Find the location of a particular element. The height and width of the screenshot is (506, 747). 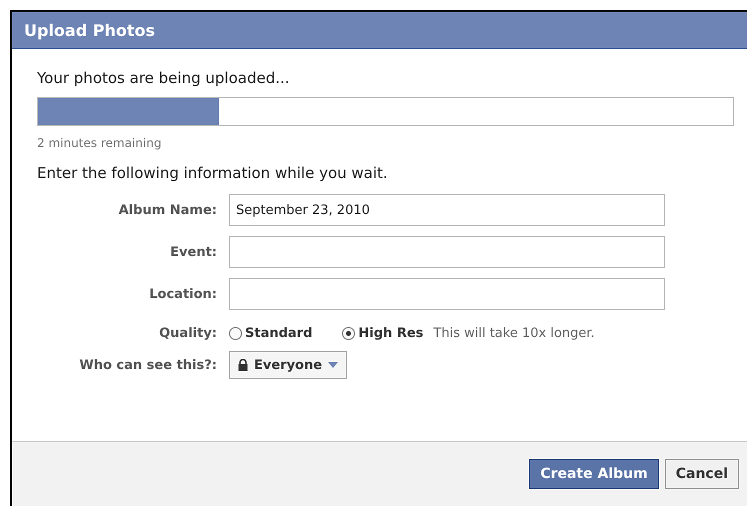

field-label: Event: is located at coordinates (193, 252).